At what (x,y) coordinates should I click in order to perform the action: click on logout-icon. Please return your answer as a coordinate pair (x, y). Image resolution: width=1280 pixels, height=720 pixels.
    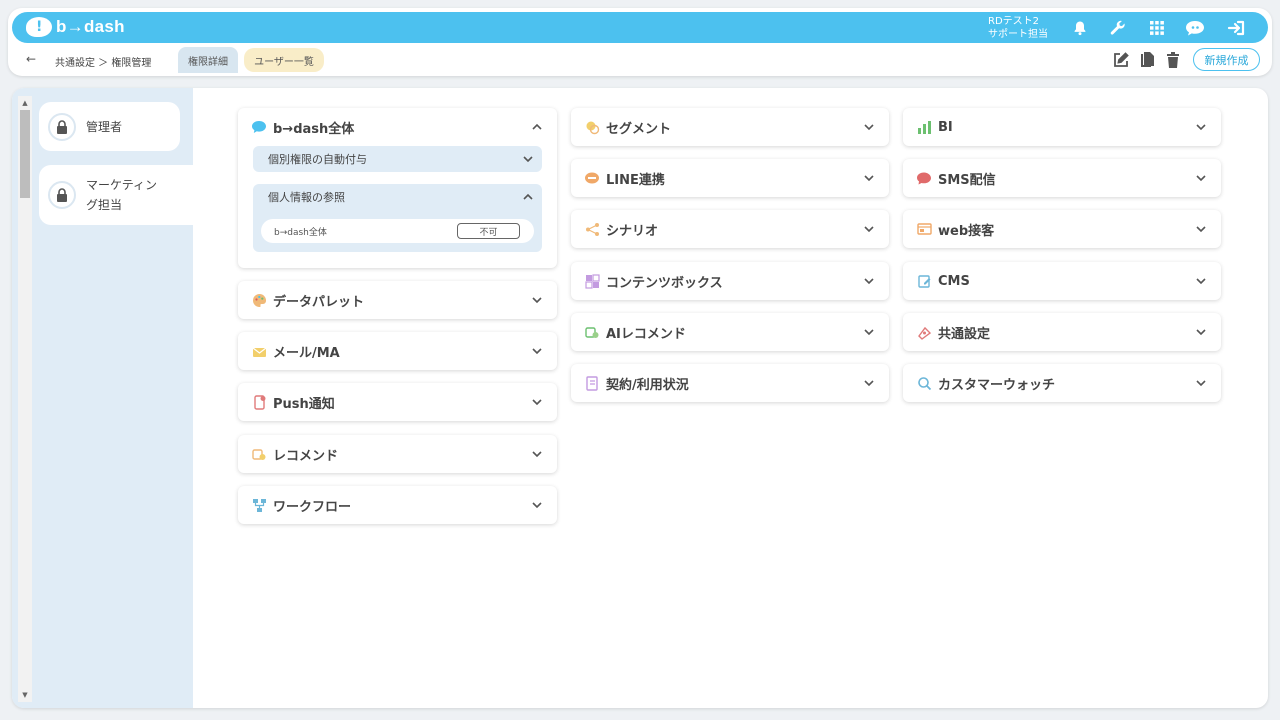
    Looking at the image, I should click on (1237, 28).